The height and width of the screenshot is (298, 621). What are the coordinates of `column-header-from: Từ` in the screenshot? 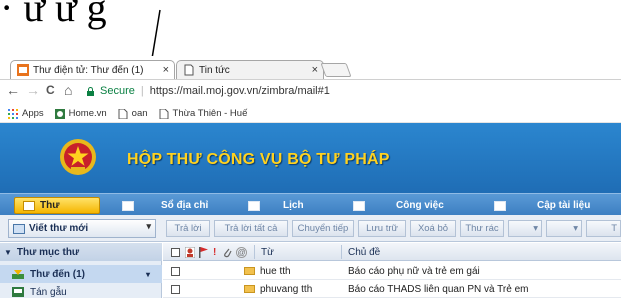 It's located at (267, 252).